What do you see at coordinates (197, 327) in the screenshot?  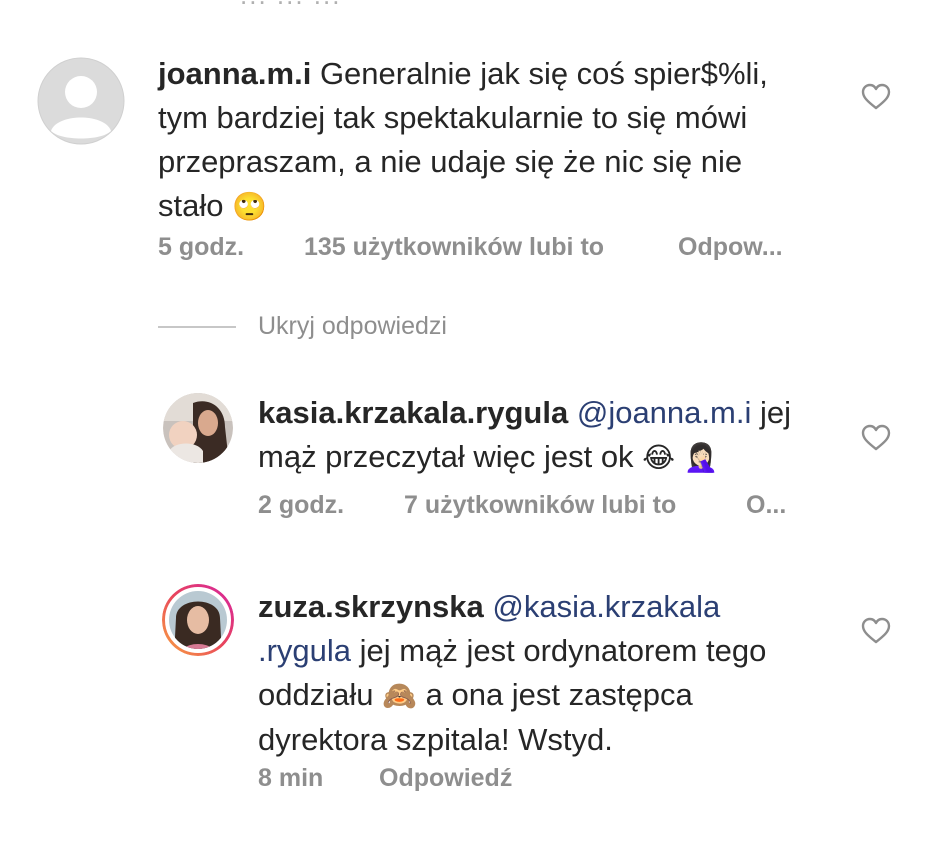 I see `divider-line` at bounding box center [197, 327].